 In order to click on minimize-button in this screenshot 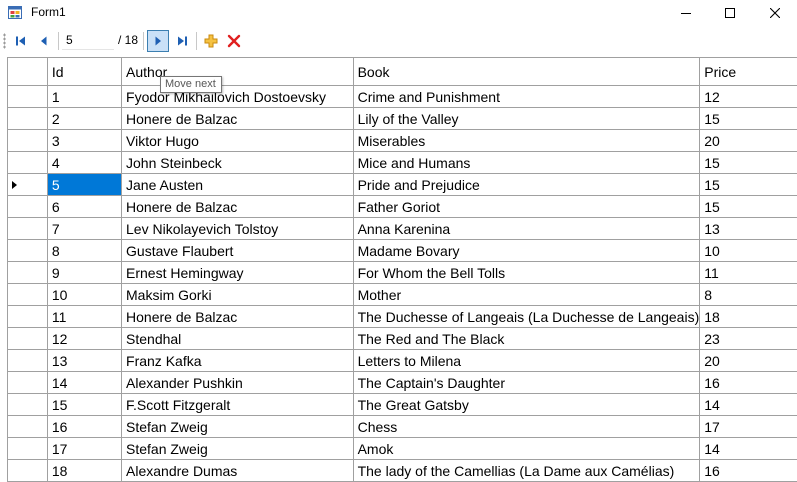, I will do `click(686, 13)`.